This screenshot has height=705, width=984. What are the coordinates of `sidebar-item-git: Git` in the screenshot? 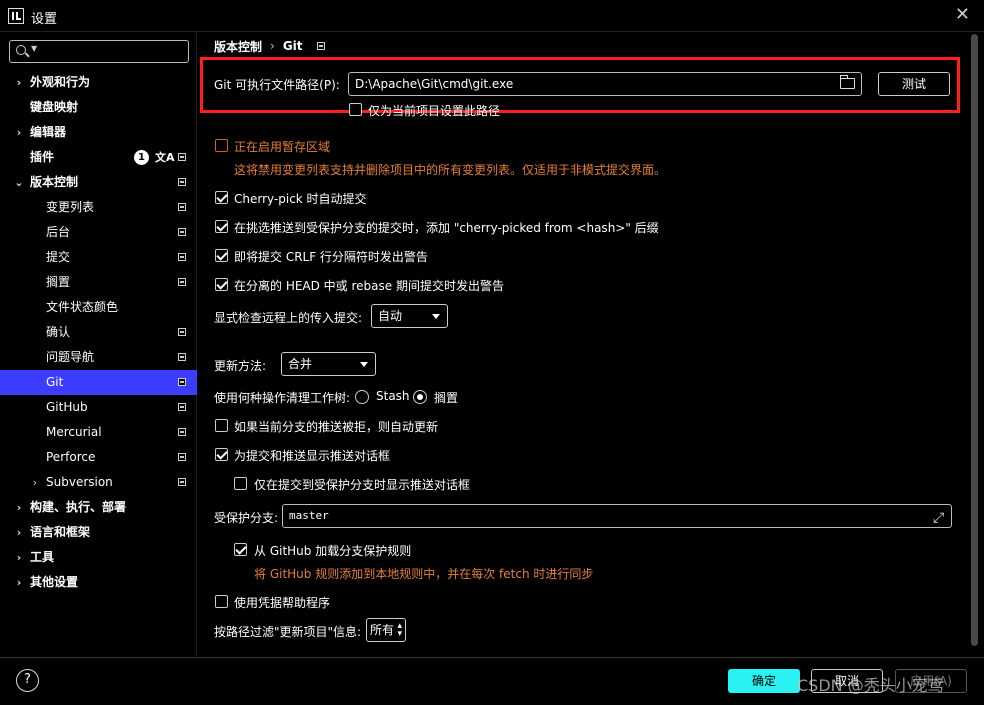 It's located at (98, 382).